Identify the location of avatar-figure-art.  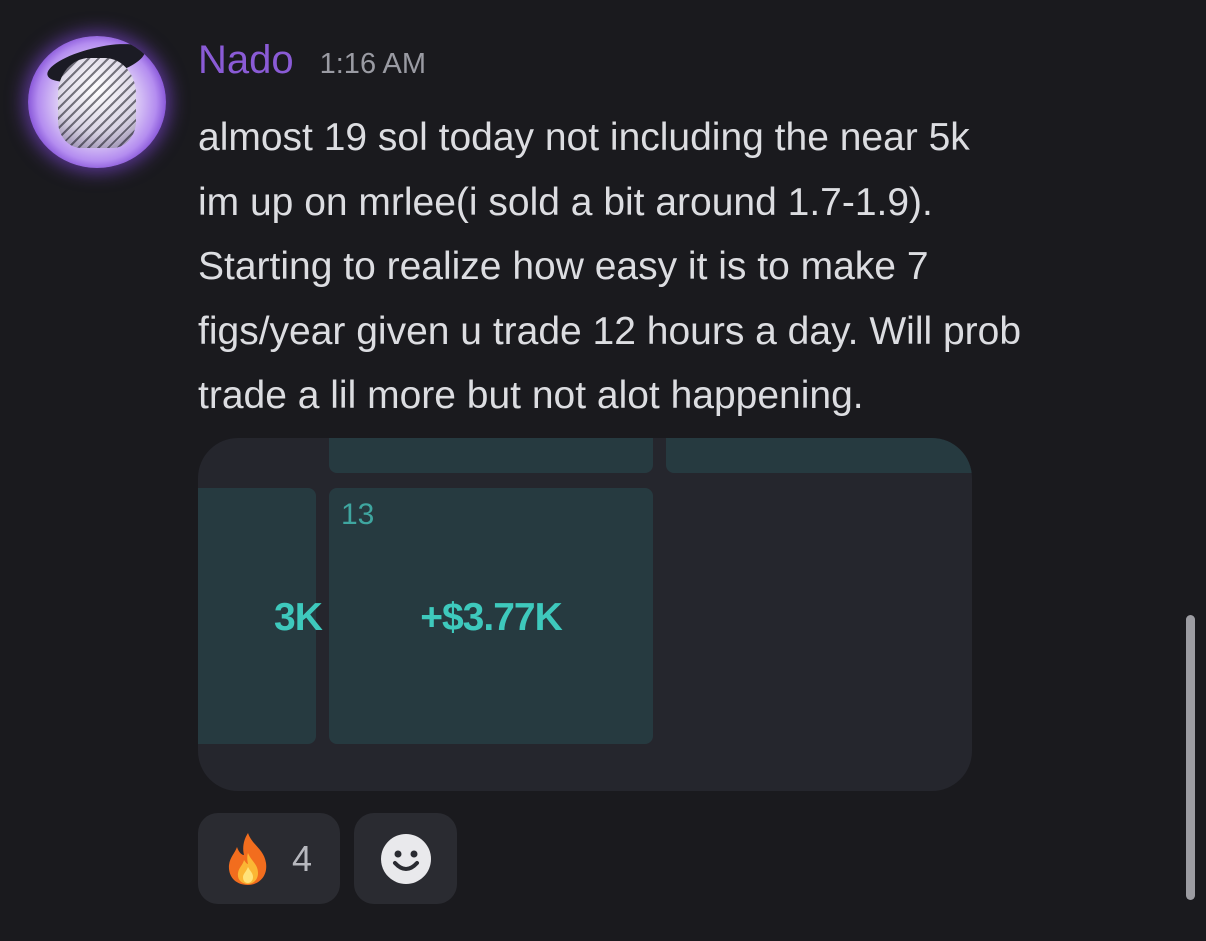
(97, 103).